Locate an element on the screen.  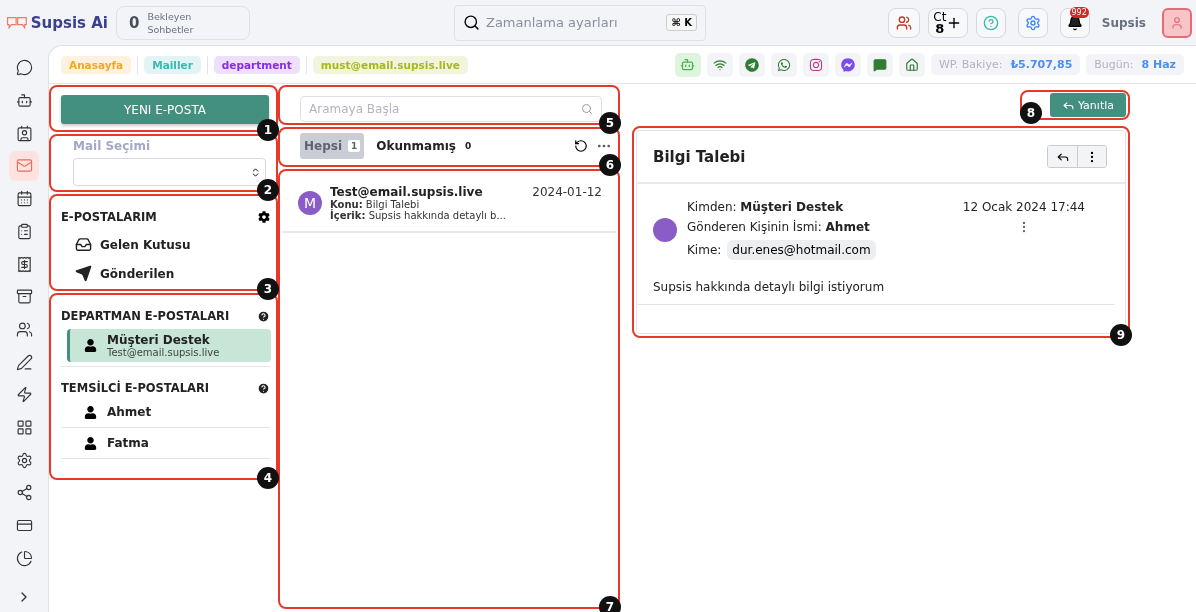
shortcut-key: ⌘ K is located at coordinates (681, 22).